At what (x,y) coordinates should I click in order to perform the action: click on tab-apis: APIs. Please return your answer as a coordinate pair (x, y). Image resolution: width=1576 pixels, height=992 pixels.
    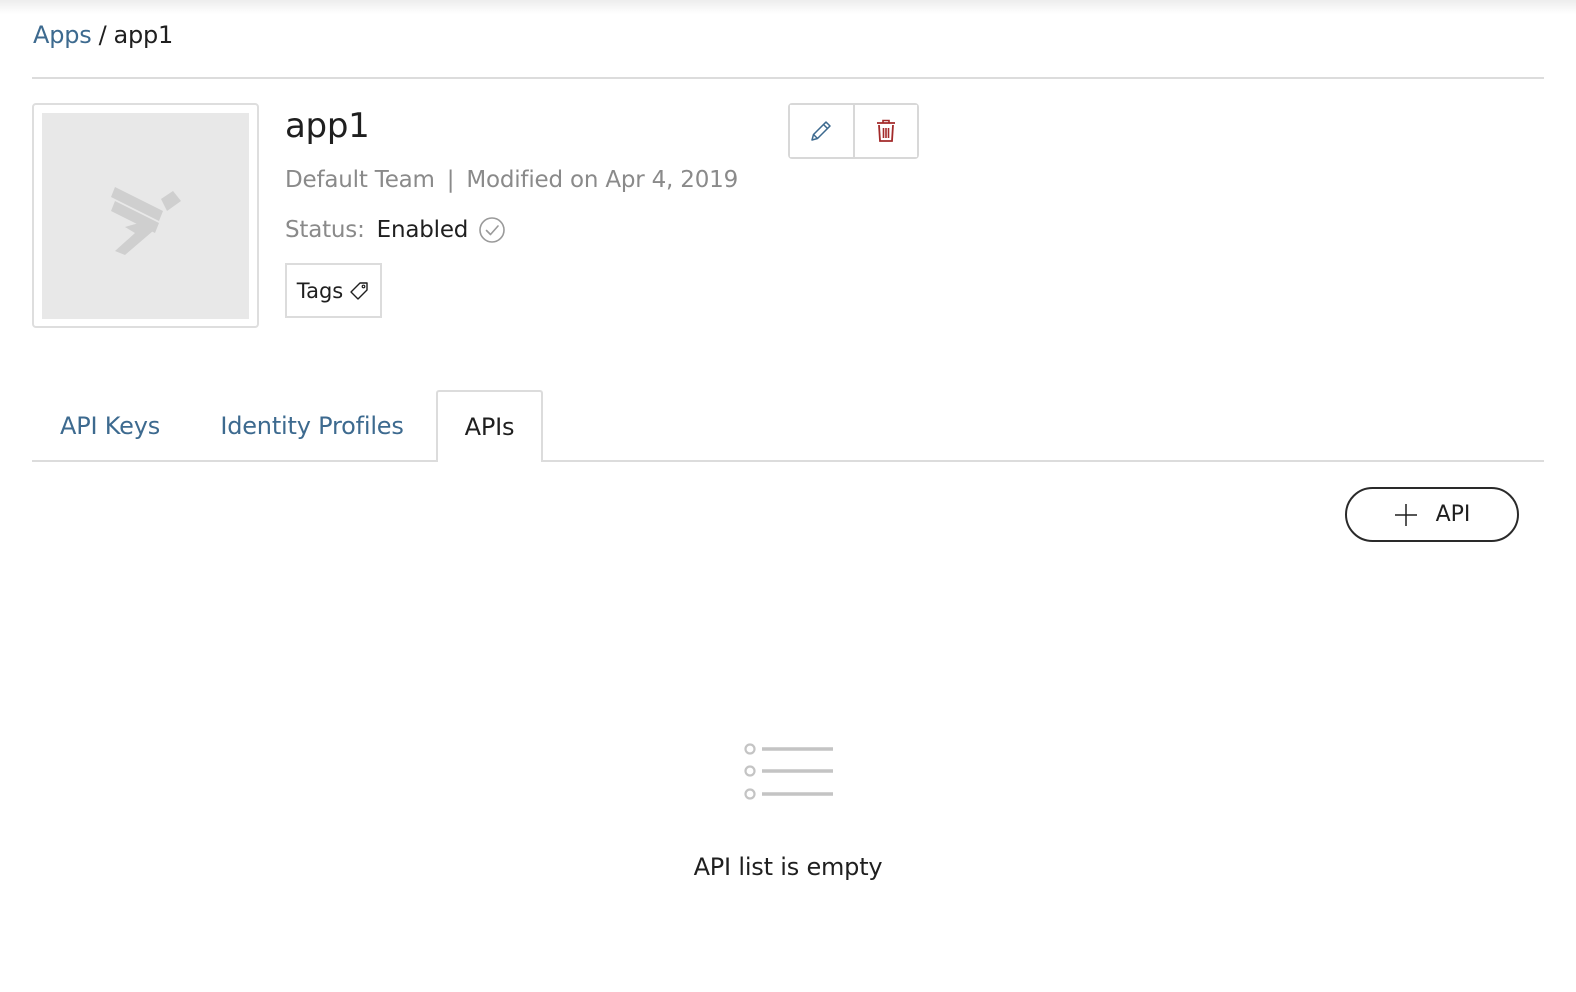
    Looking at the image, I should click on (489, 426).